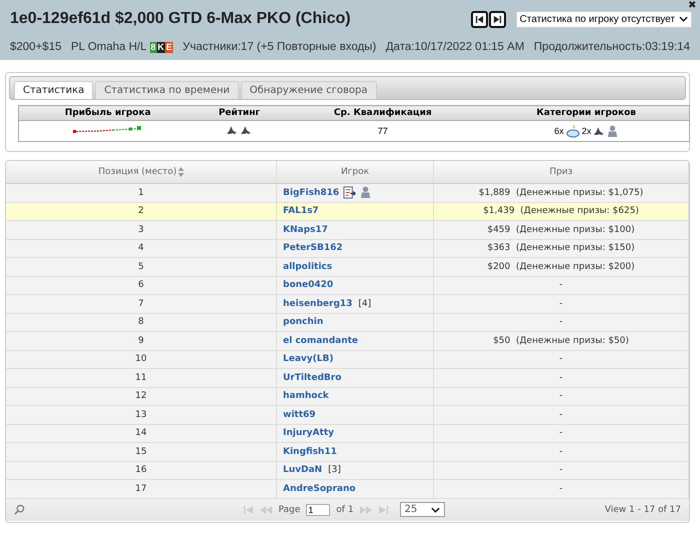 This screenshot has width=700, height=535. Describe the element at coordinates (308, 285) in the screenshot. I see `player-link: bone0420` at that location.